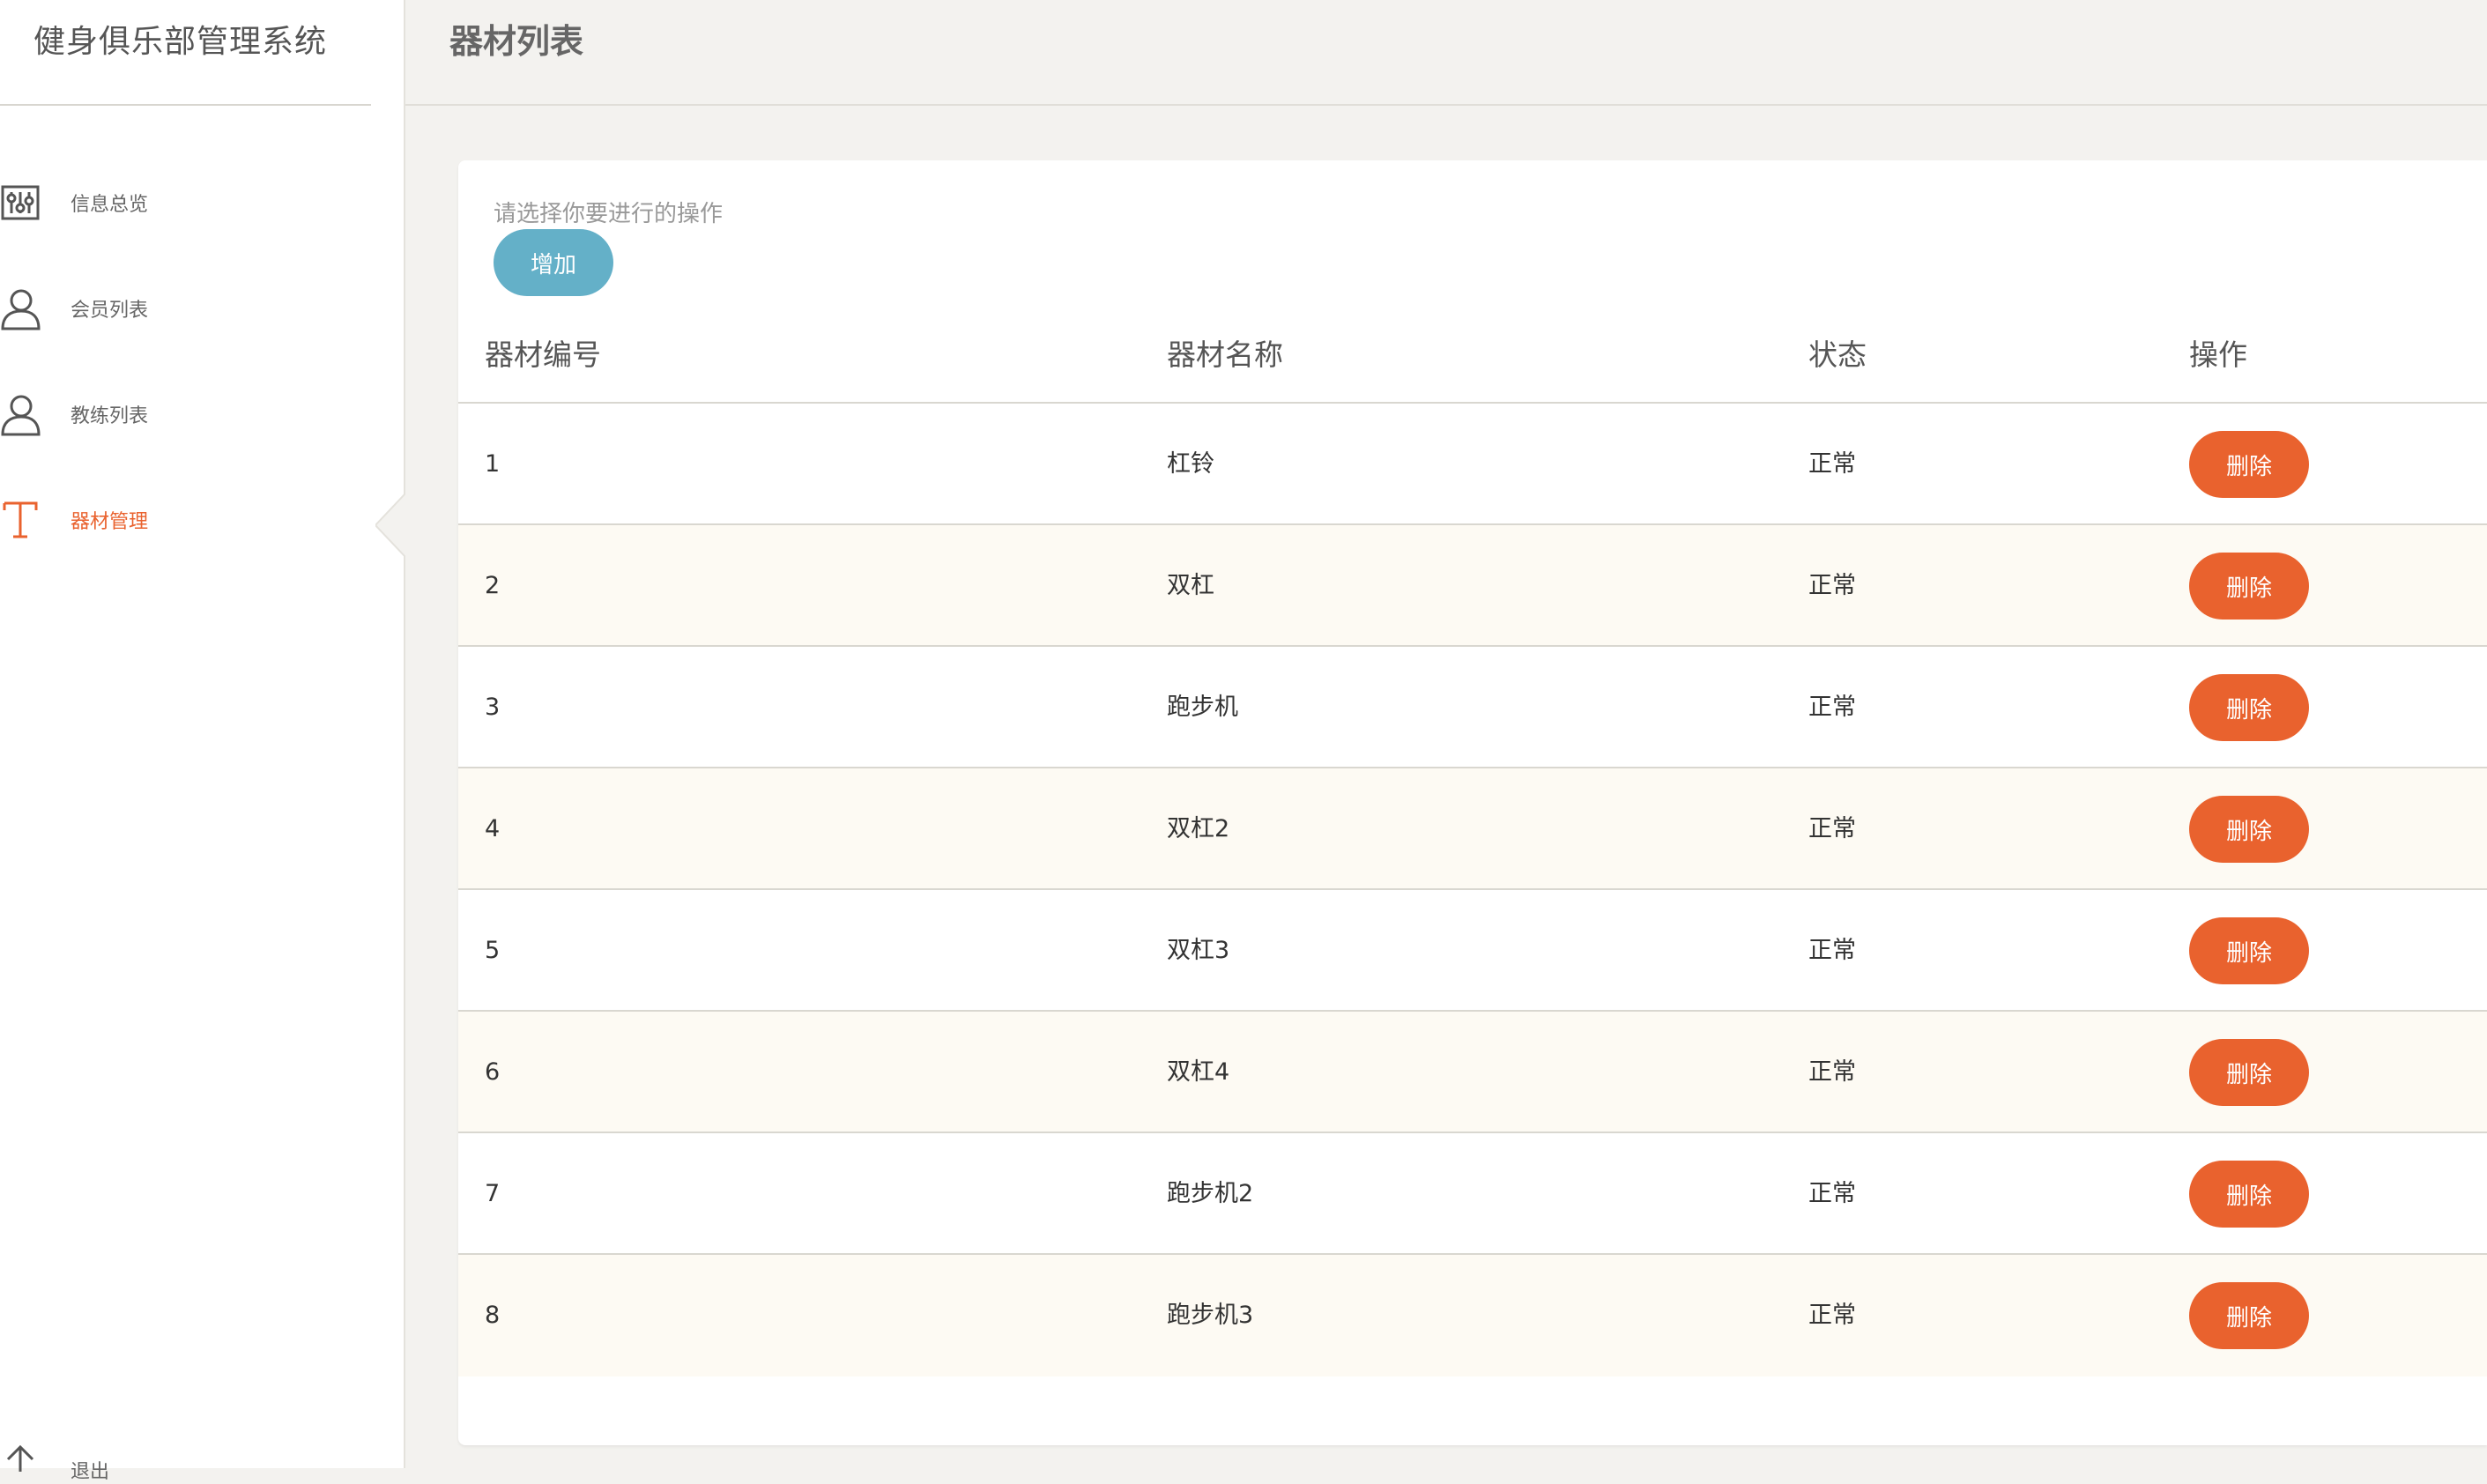 The width and height of the screenshot is (2487, 1484). What do you see at coordinates (1190, 585) in the screenshot?
I see `equipment-name: 双杠` at bounding box center [1190, 585].